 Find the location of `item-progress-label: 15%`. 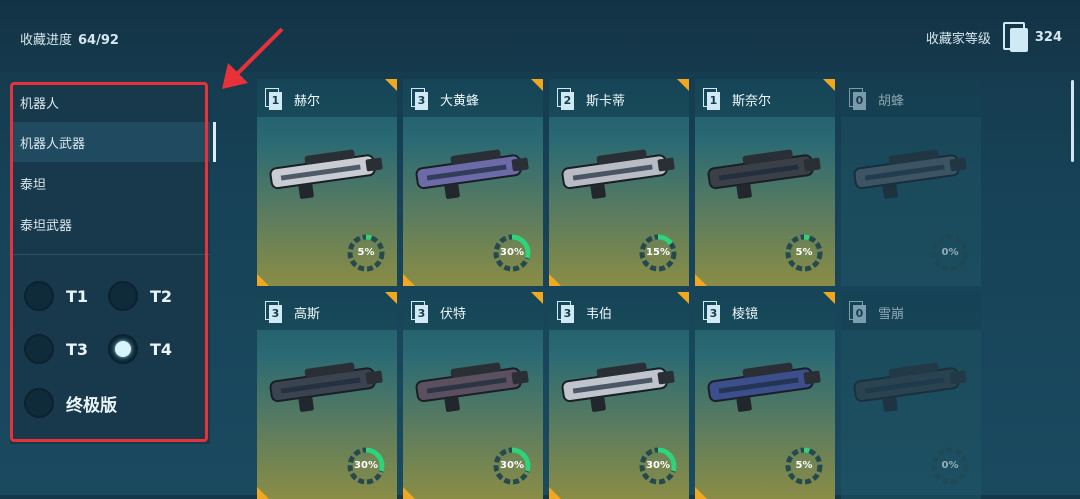

item-progress-label: 15% is located at coordinates (658, 252).